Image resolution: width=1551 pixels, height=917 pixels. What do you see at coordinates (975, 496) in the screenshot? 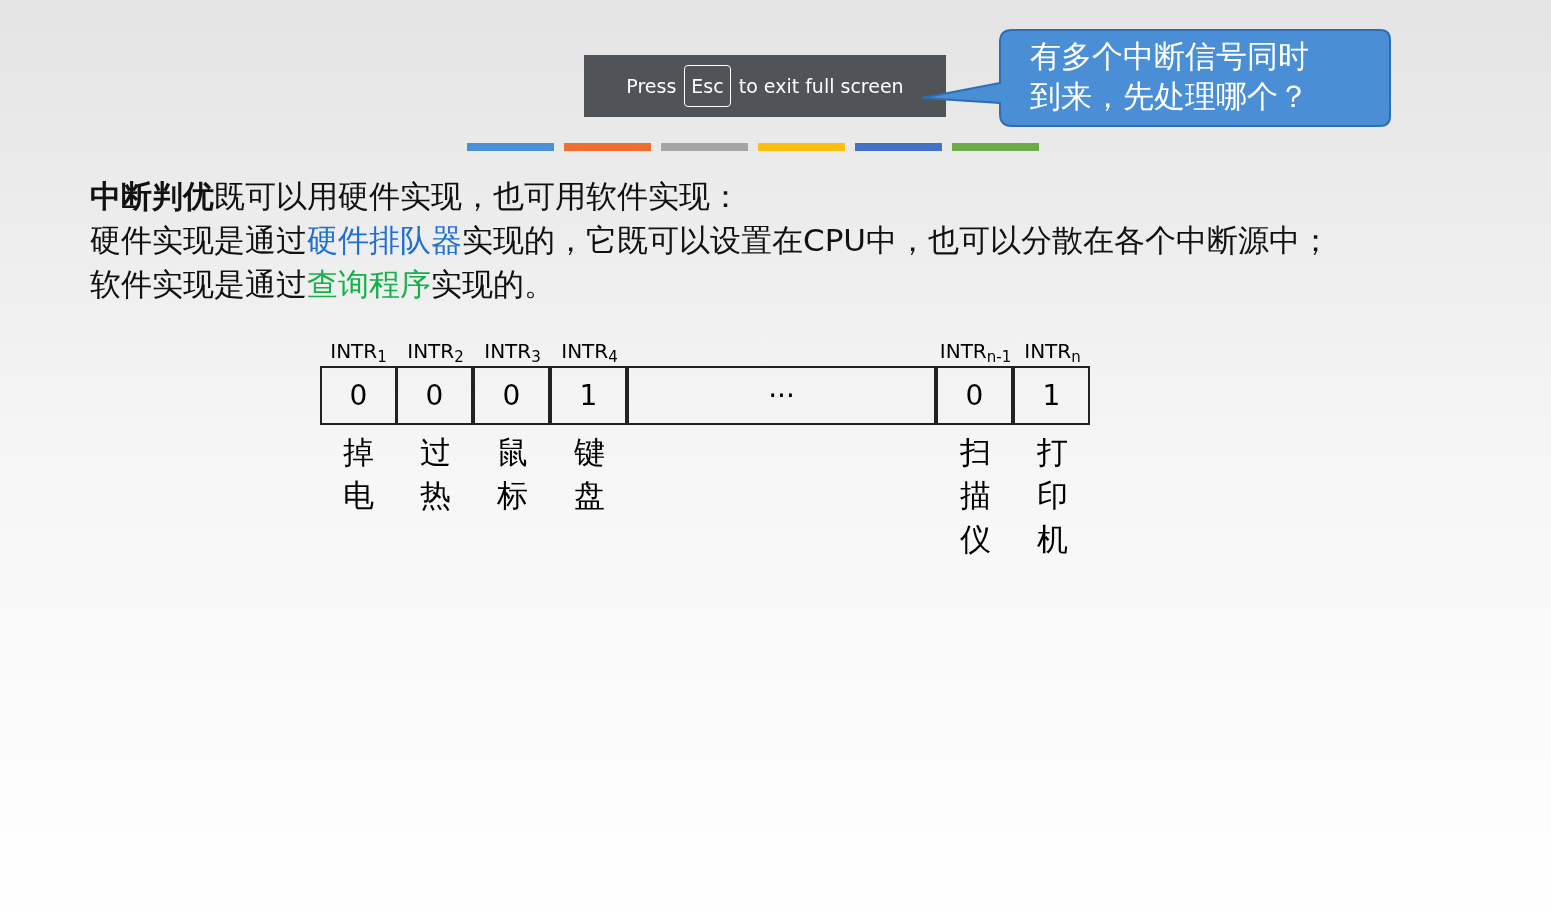
I see `device-label: 扫描仪` at bounding box center [975, 496].